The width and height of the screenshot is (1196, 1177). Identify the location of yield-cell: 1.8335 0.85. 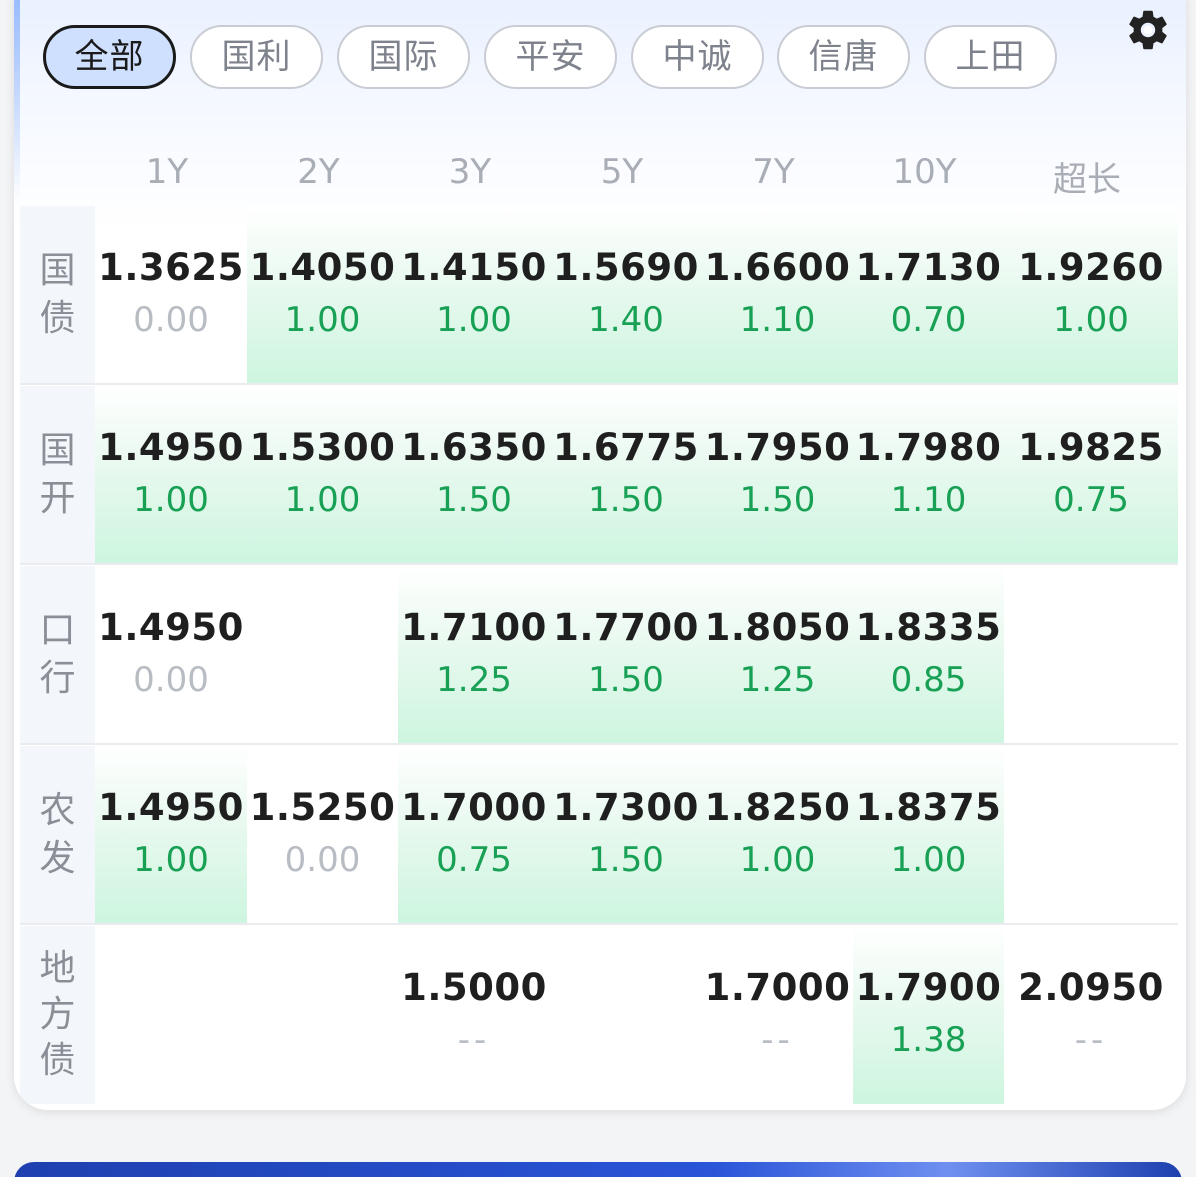
(928, 655).